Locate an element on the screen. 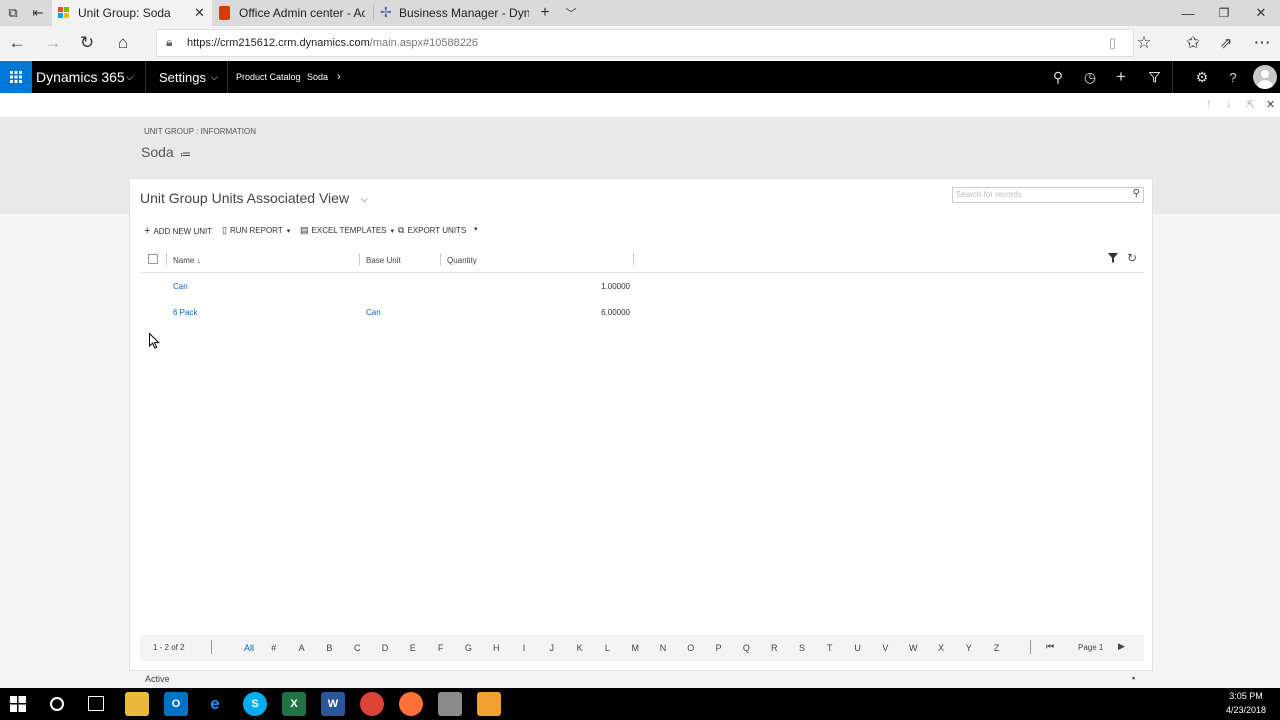  firefox-icon is located at coordinates (411, 704).